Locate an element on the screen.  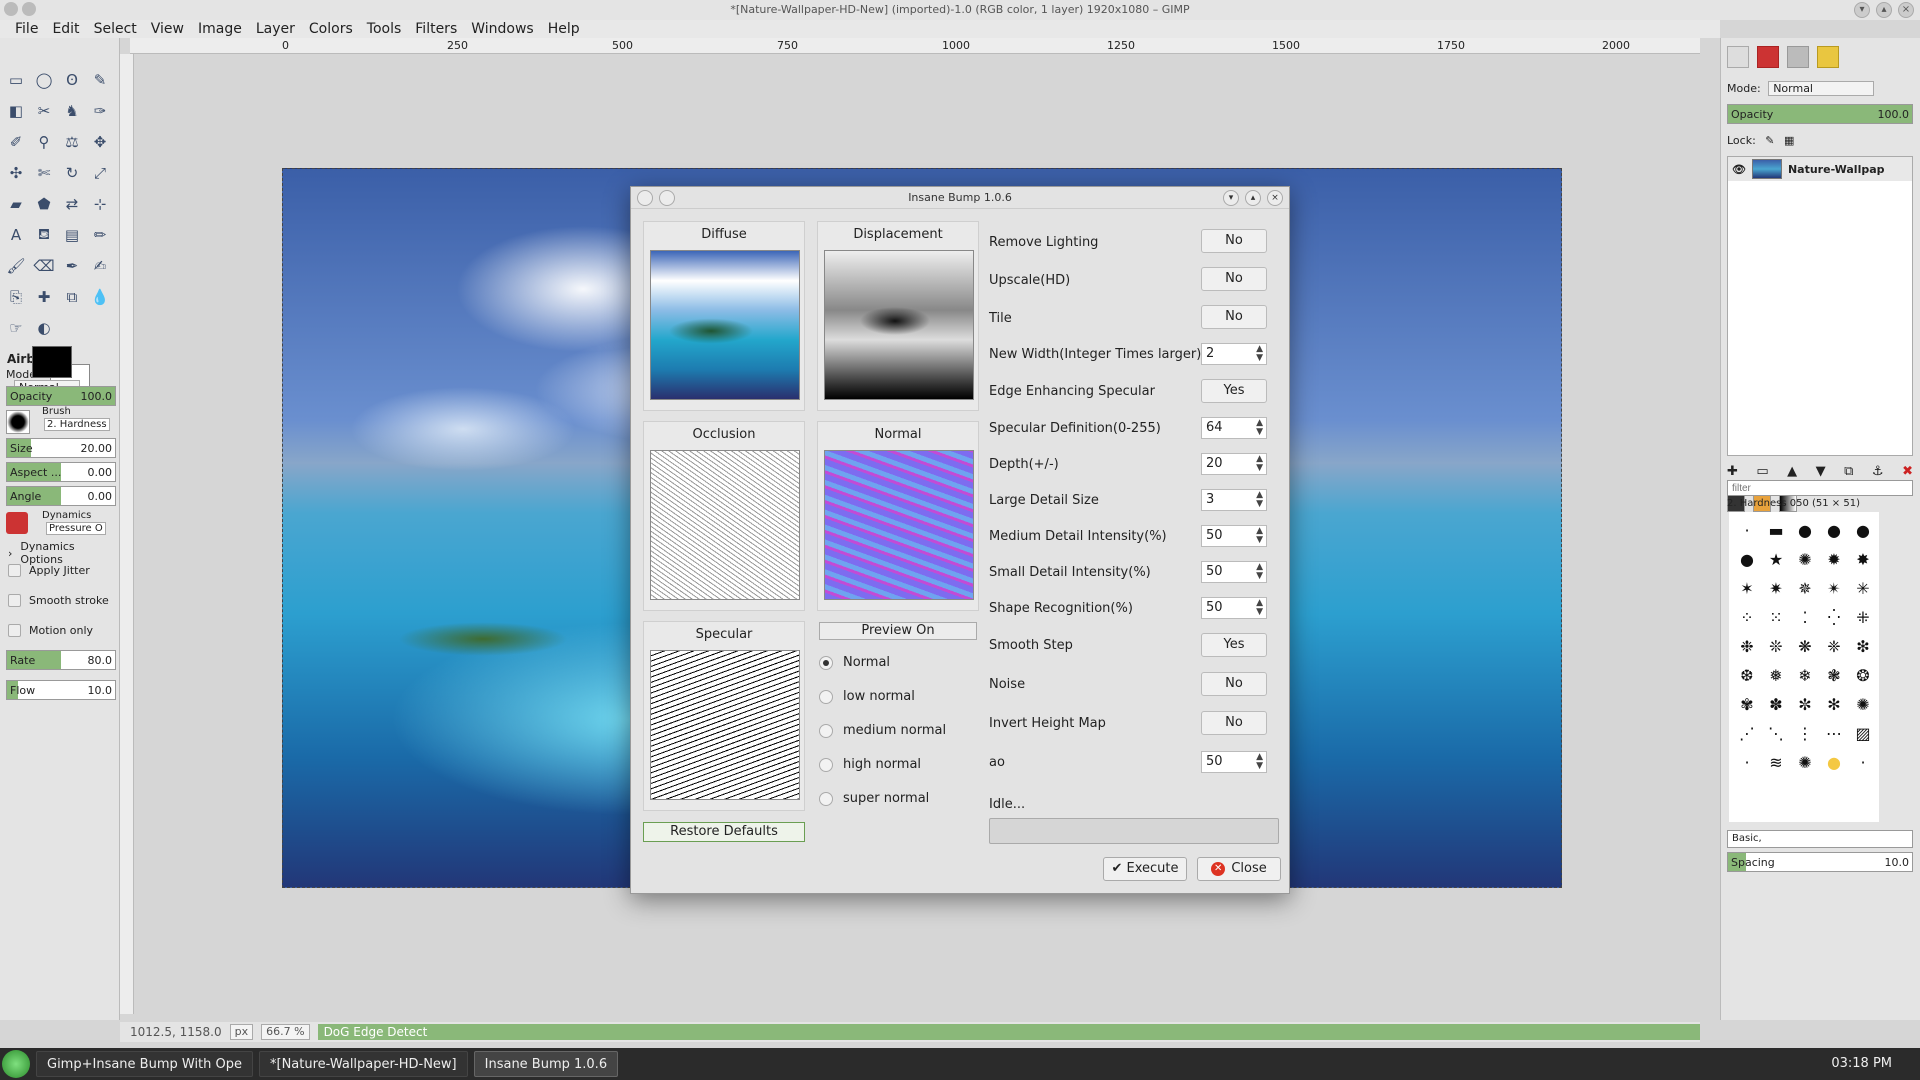
brush-item: ⁚ is located at coordinates (1805, 617).